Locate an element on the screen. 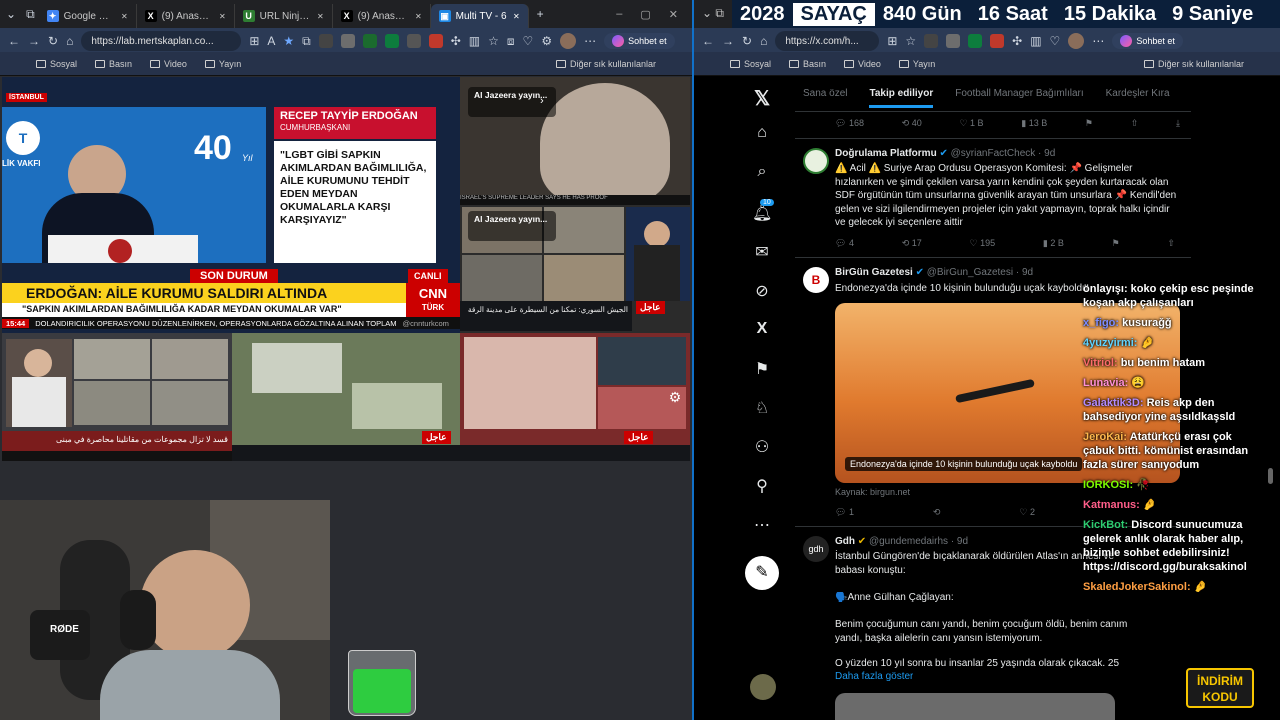  account-avatar is located at coordinates (763, 687).